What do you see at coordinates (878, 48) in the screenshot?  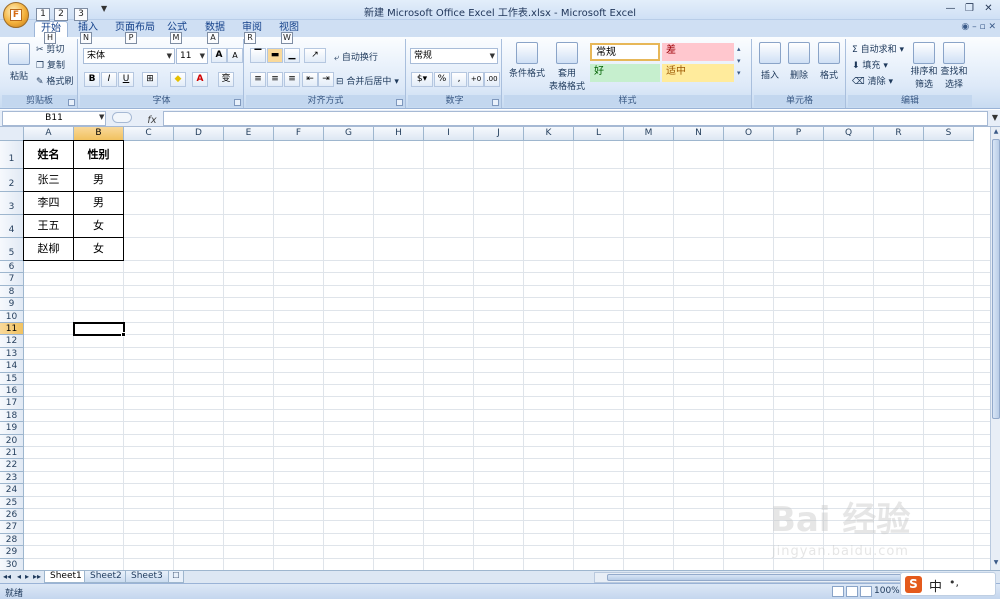 I see `autosum-button: Σ 自动求和 ▾` at bounding box center [878, 48].